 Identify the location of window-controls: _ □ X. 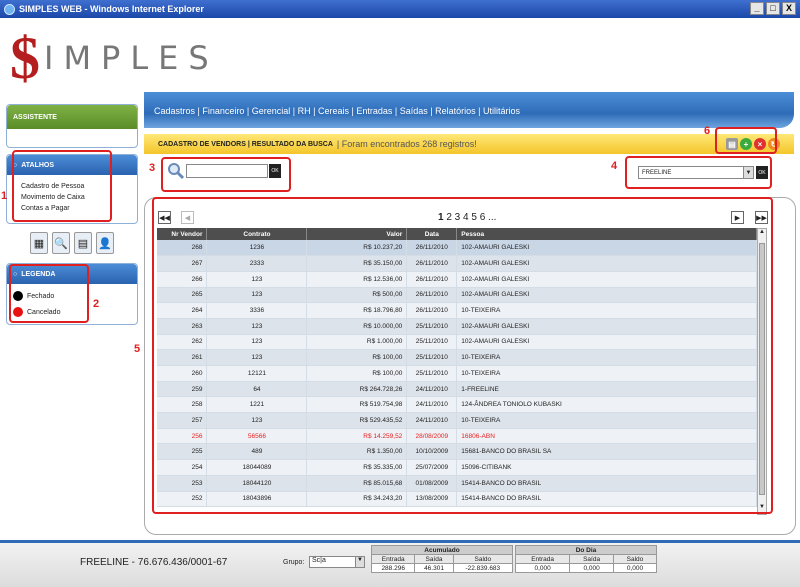
(773, 8).